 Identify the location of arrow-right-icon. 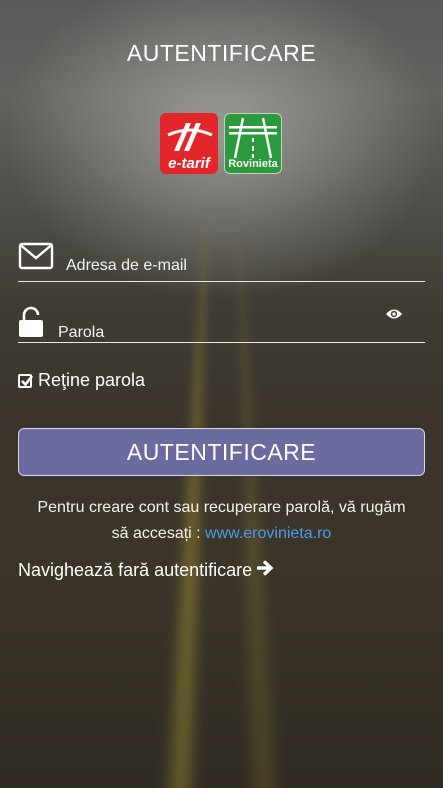
(265, 570).